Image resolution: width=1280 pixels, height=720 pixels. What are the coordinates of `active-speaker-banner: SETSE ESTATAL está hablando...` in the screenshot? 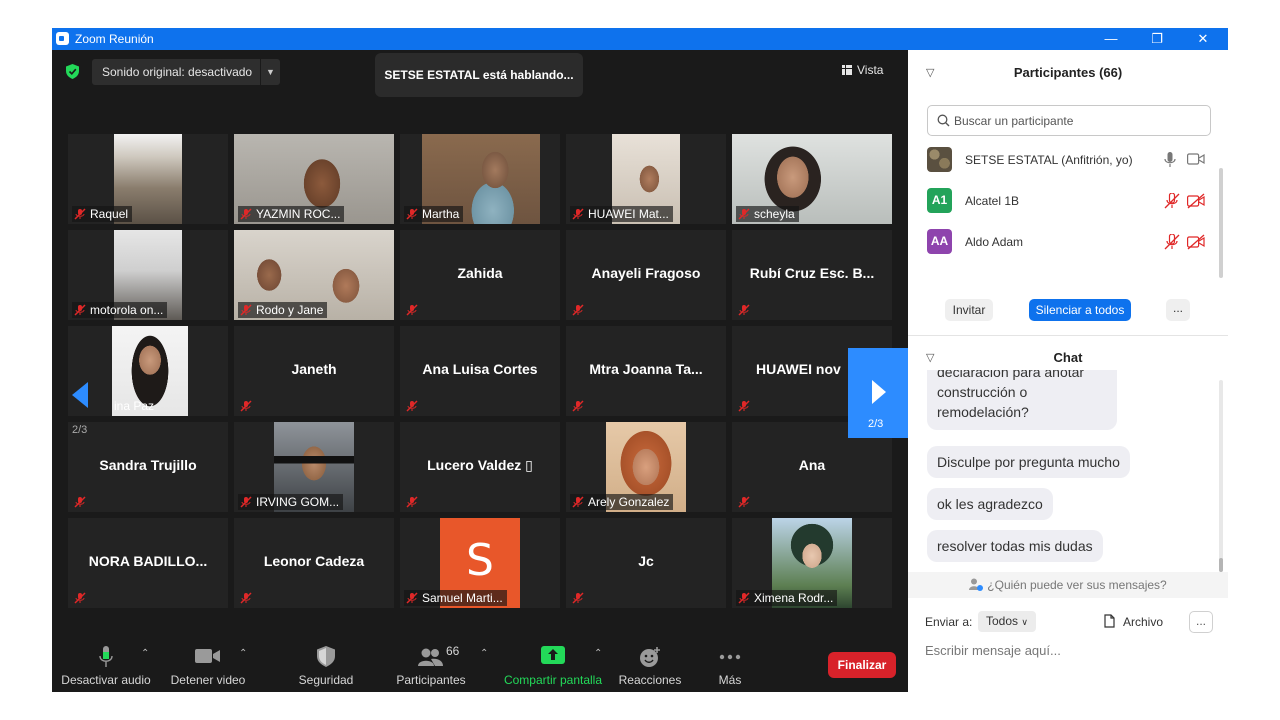 It's located at (479, 75).